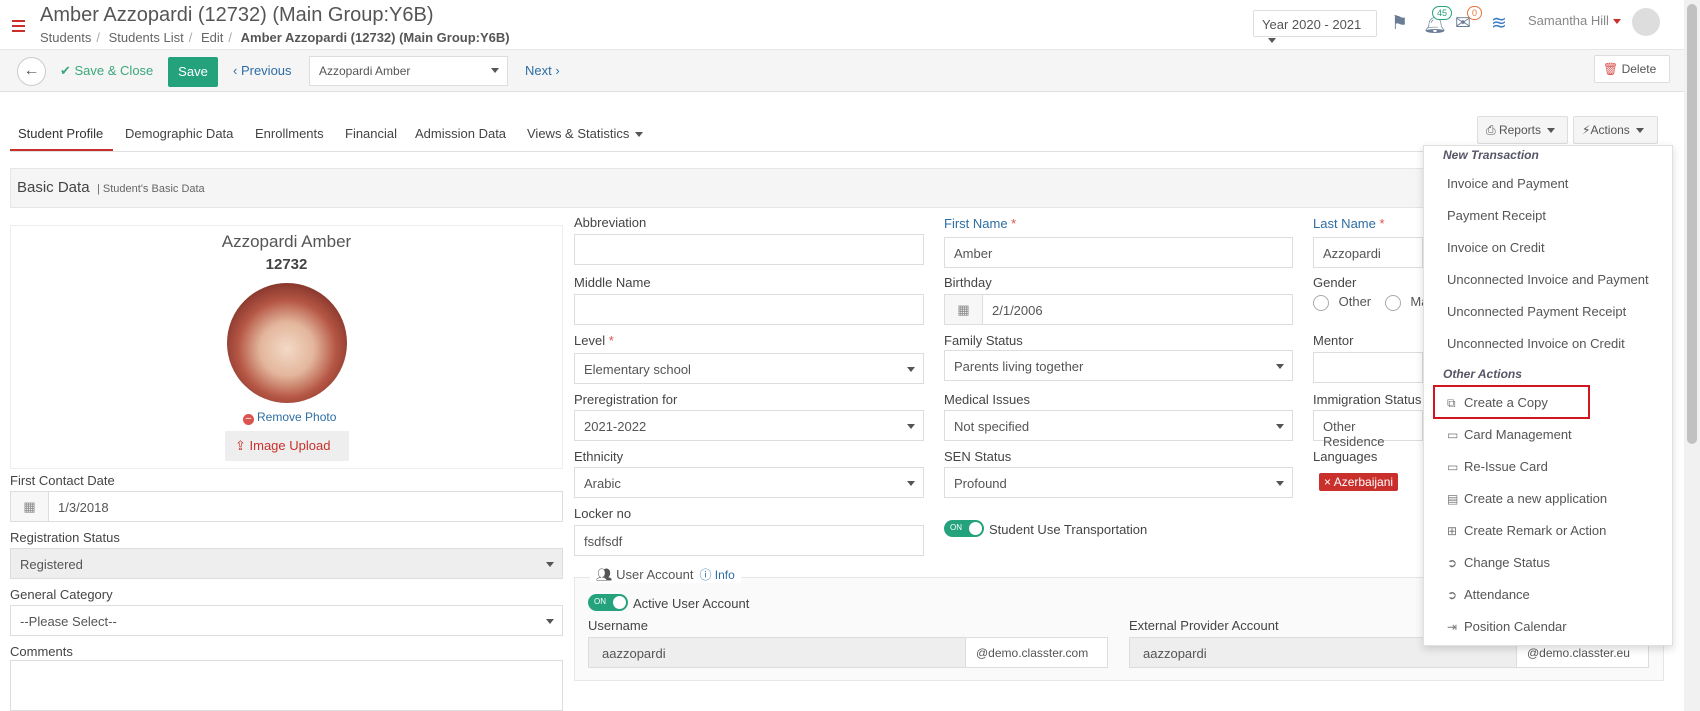  I want to click on menu-item-position-calendar: ⇥ Position Calendar, so click(1507, 626).